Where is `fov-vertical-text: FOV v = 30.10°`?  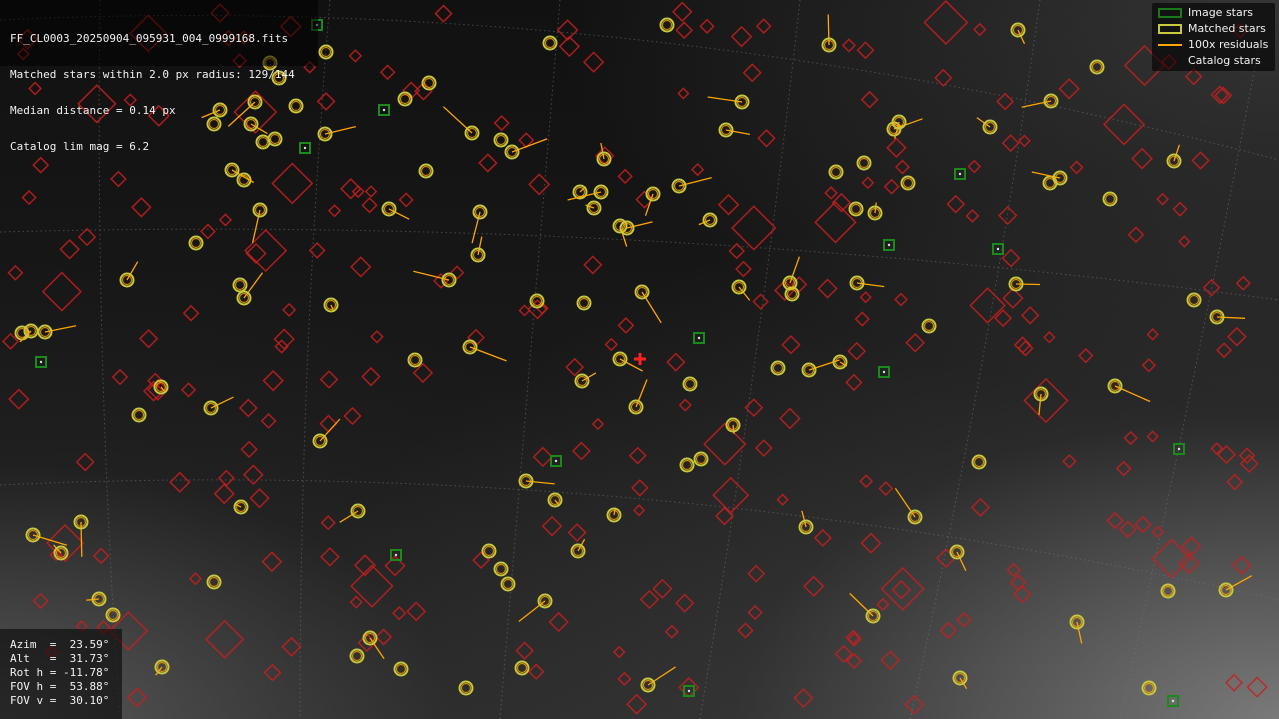
fov-vertical-text: FOV v = 30.10° is located at coordinates (60, 700).